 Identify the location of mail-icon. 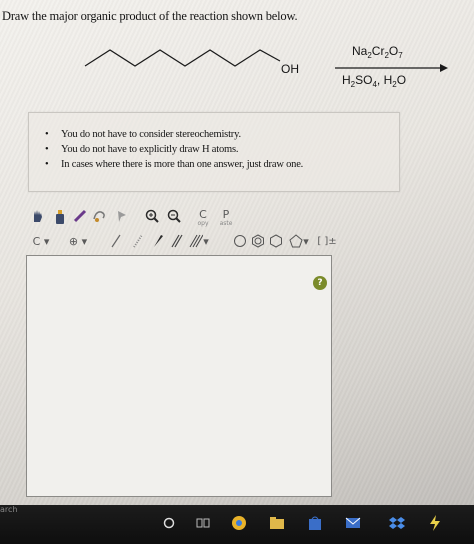
(353, 523).